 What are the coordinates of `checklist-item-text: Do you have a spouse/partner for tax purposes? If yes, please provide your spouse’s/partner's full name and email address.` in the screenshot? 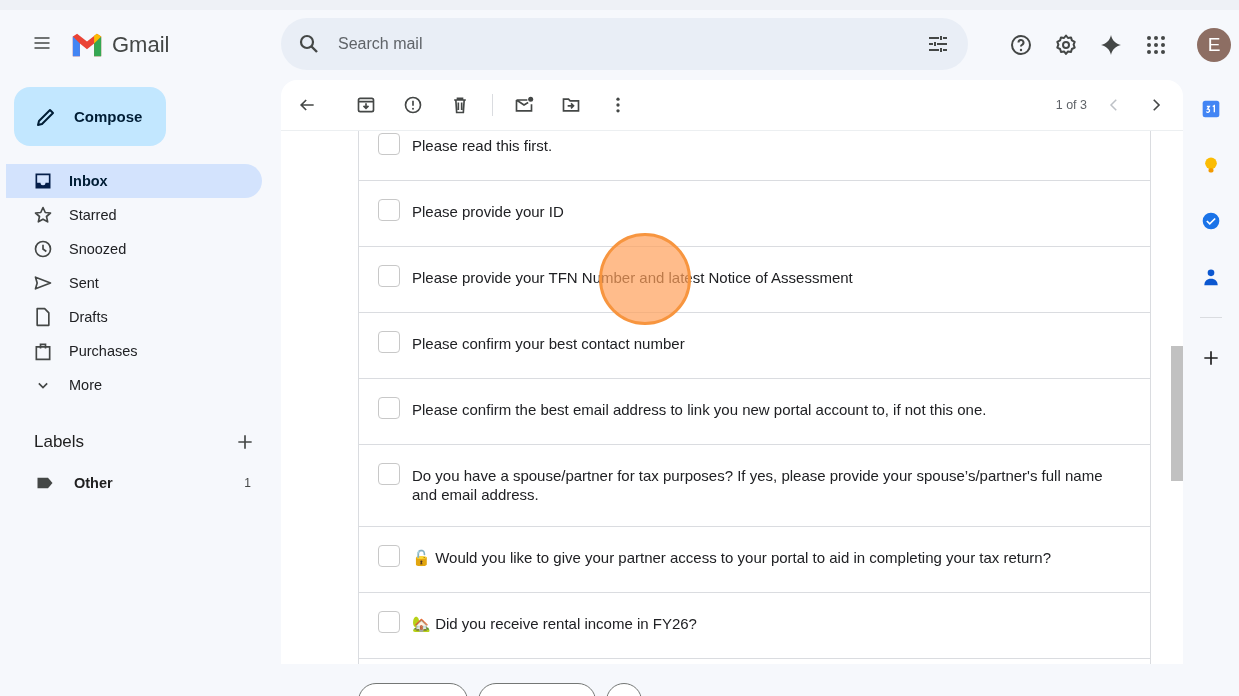 It's located at (758, 485).